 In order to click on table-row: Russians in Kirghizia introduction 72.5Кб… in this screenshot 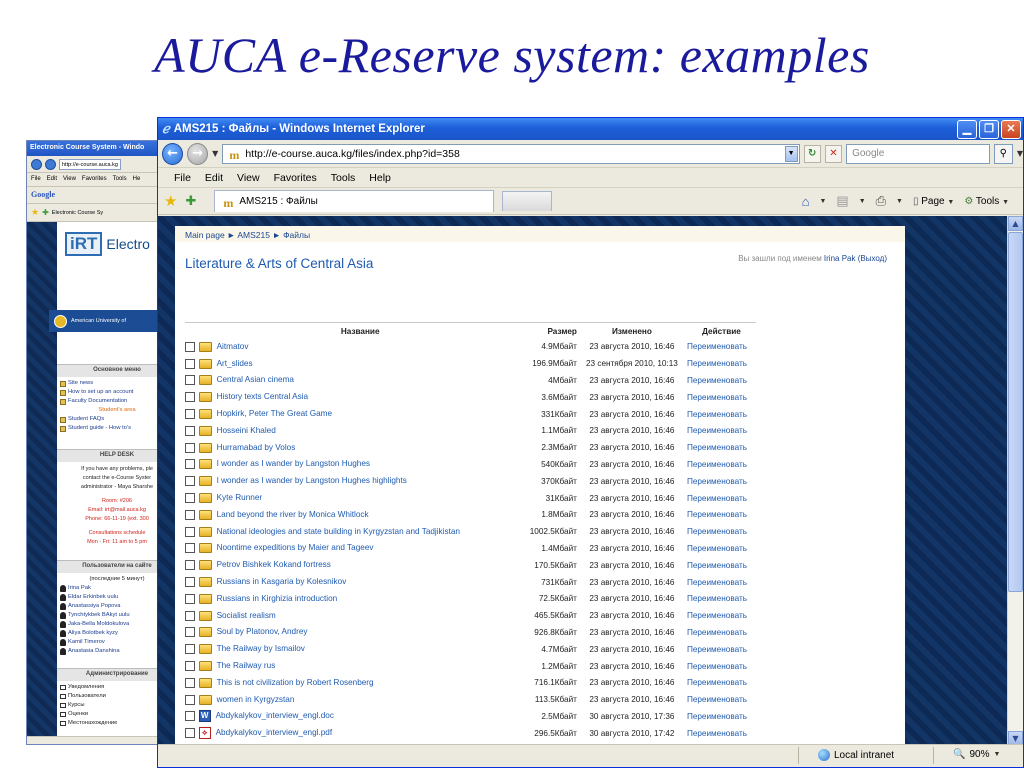, I will do `click(470, 598)`.